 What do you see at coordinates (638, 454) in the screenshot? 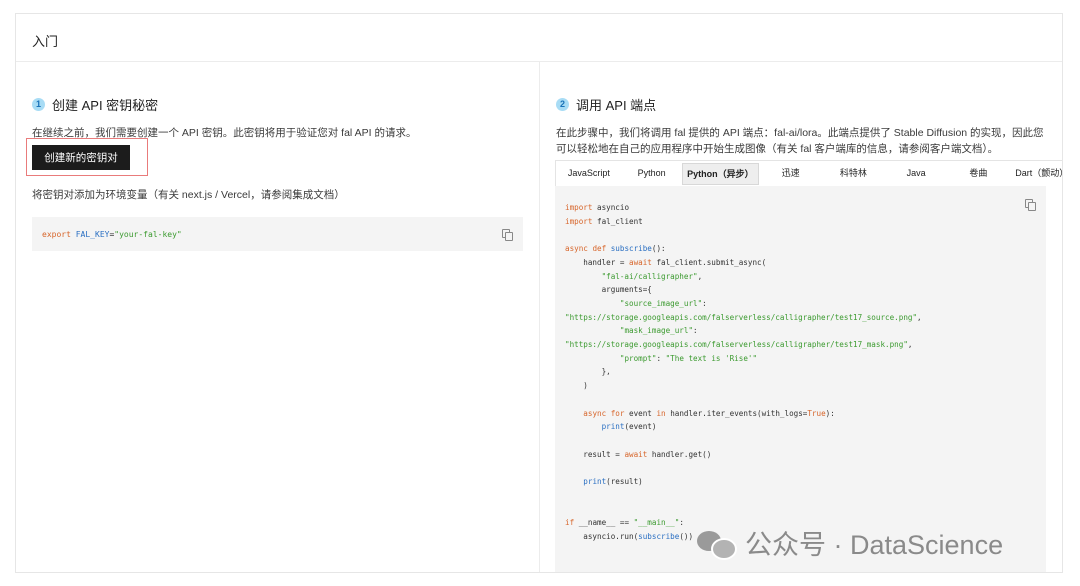
I see `code-line: result = await handler.get()` at bounding box center [638, 454].